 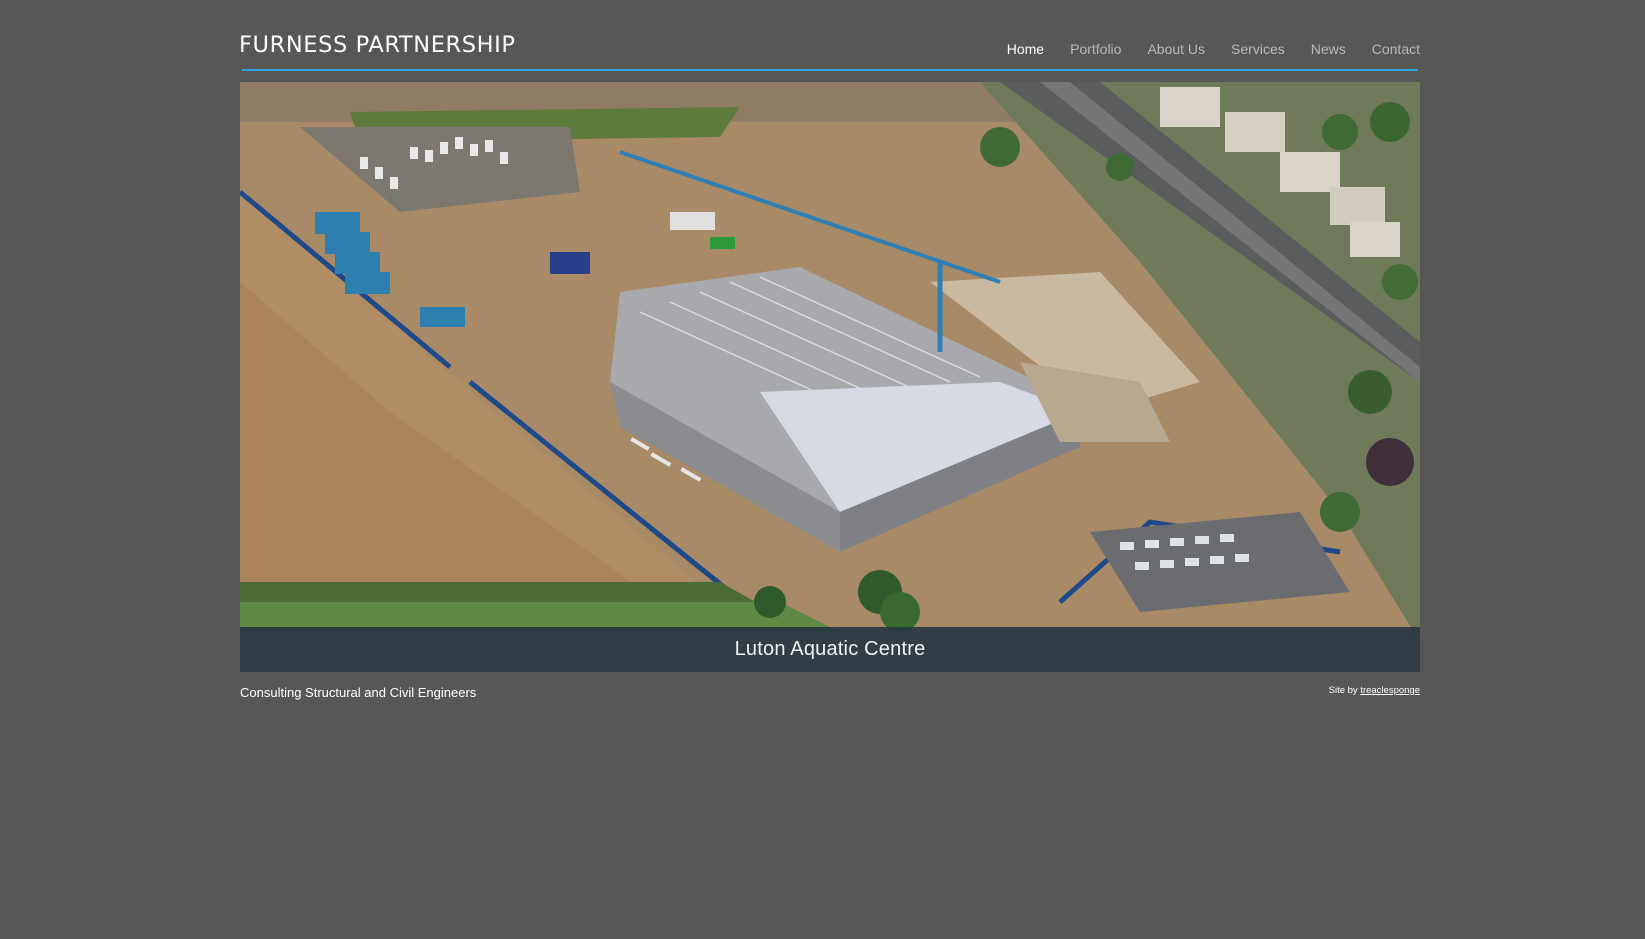 What do you see at coordinates (1258, 49) in the screenshot?
I see `nav-item-services: Services` at bounding box center [1258, 49].